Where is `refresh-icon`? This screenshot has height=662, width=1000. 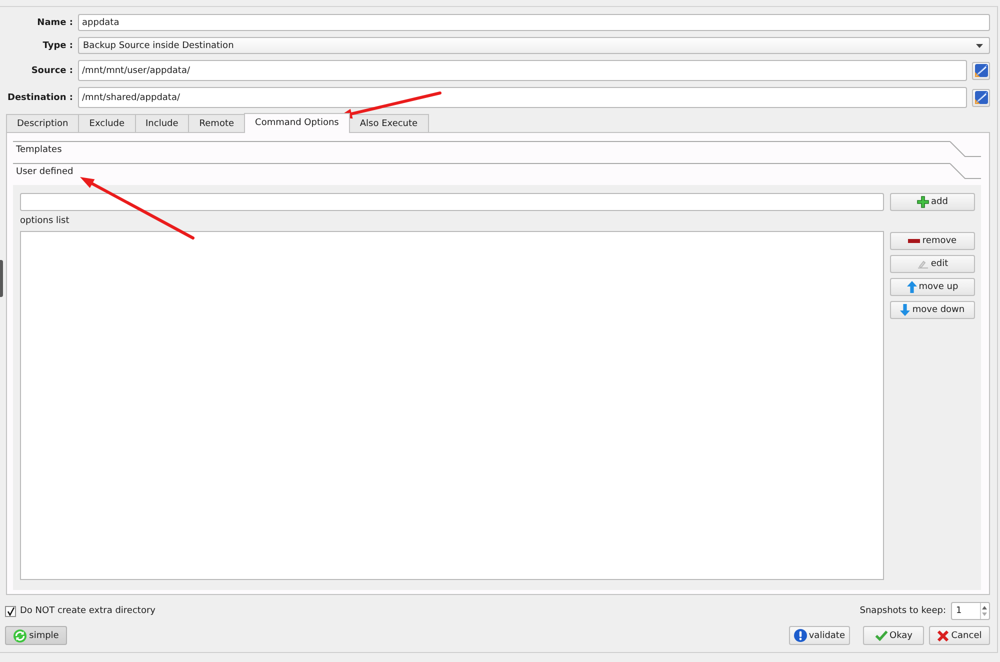
refresh-icon is located at coordinates (20, 635).